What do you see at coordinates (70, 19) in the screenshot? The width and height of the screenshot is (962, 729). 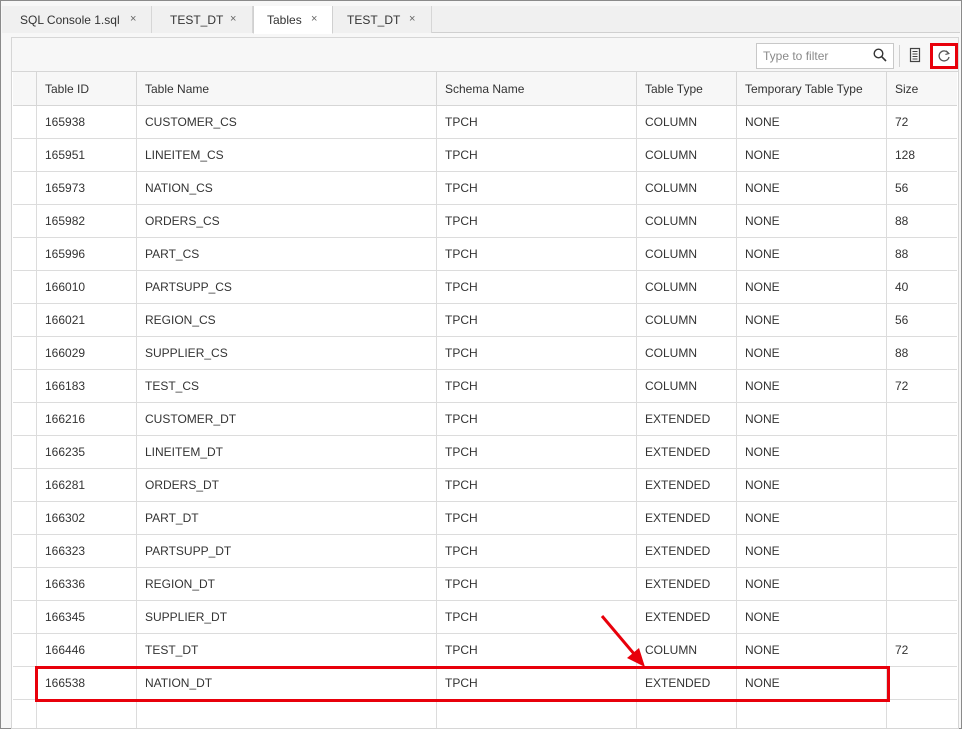 I see `tab-label: SQL Console 1.sql` at bounding box center [70, 19].